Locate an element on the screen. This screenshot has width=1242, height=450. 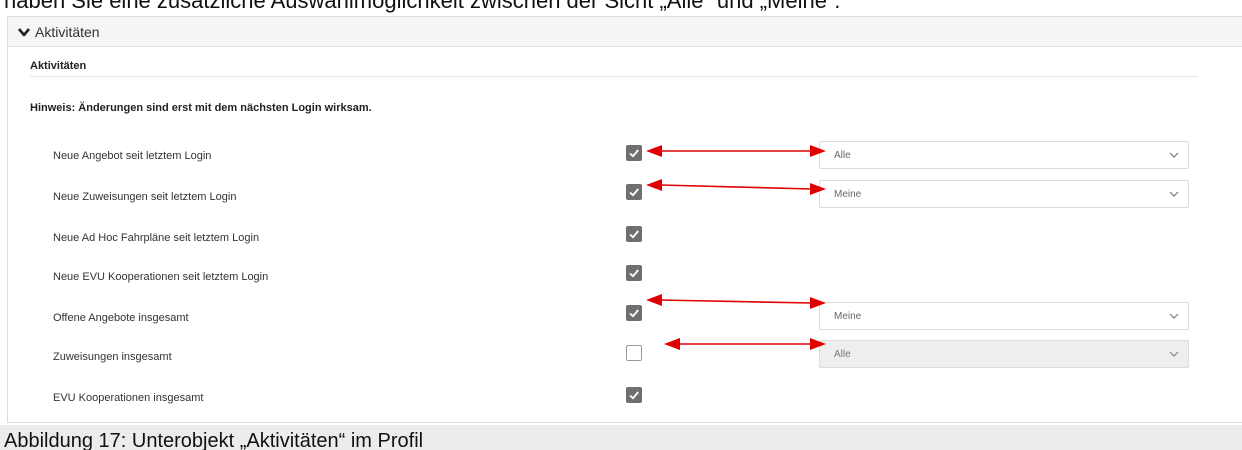
checkbox-offene-angebote is located at coordinates (634, 313).